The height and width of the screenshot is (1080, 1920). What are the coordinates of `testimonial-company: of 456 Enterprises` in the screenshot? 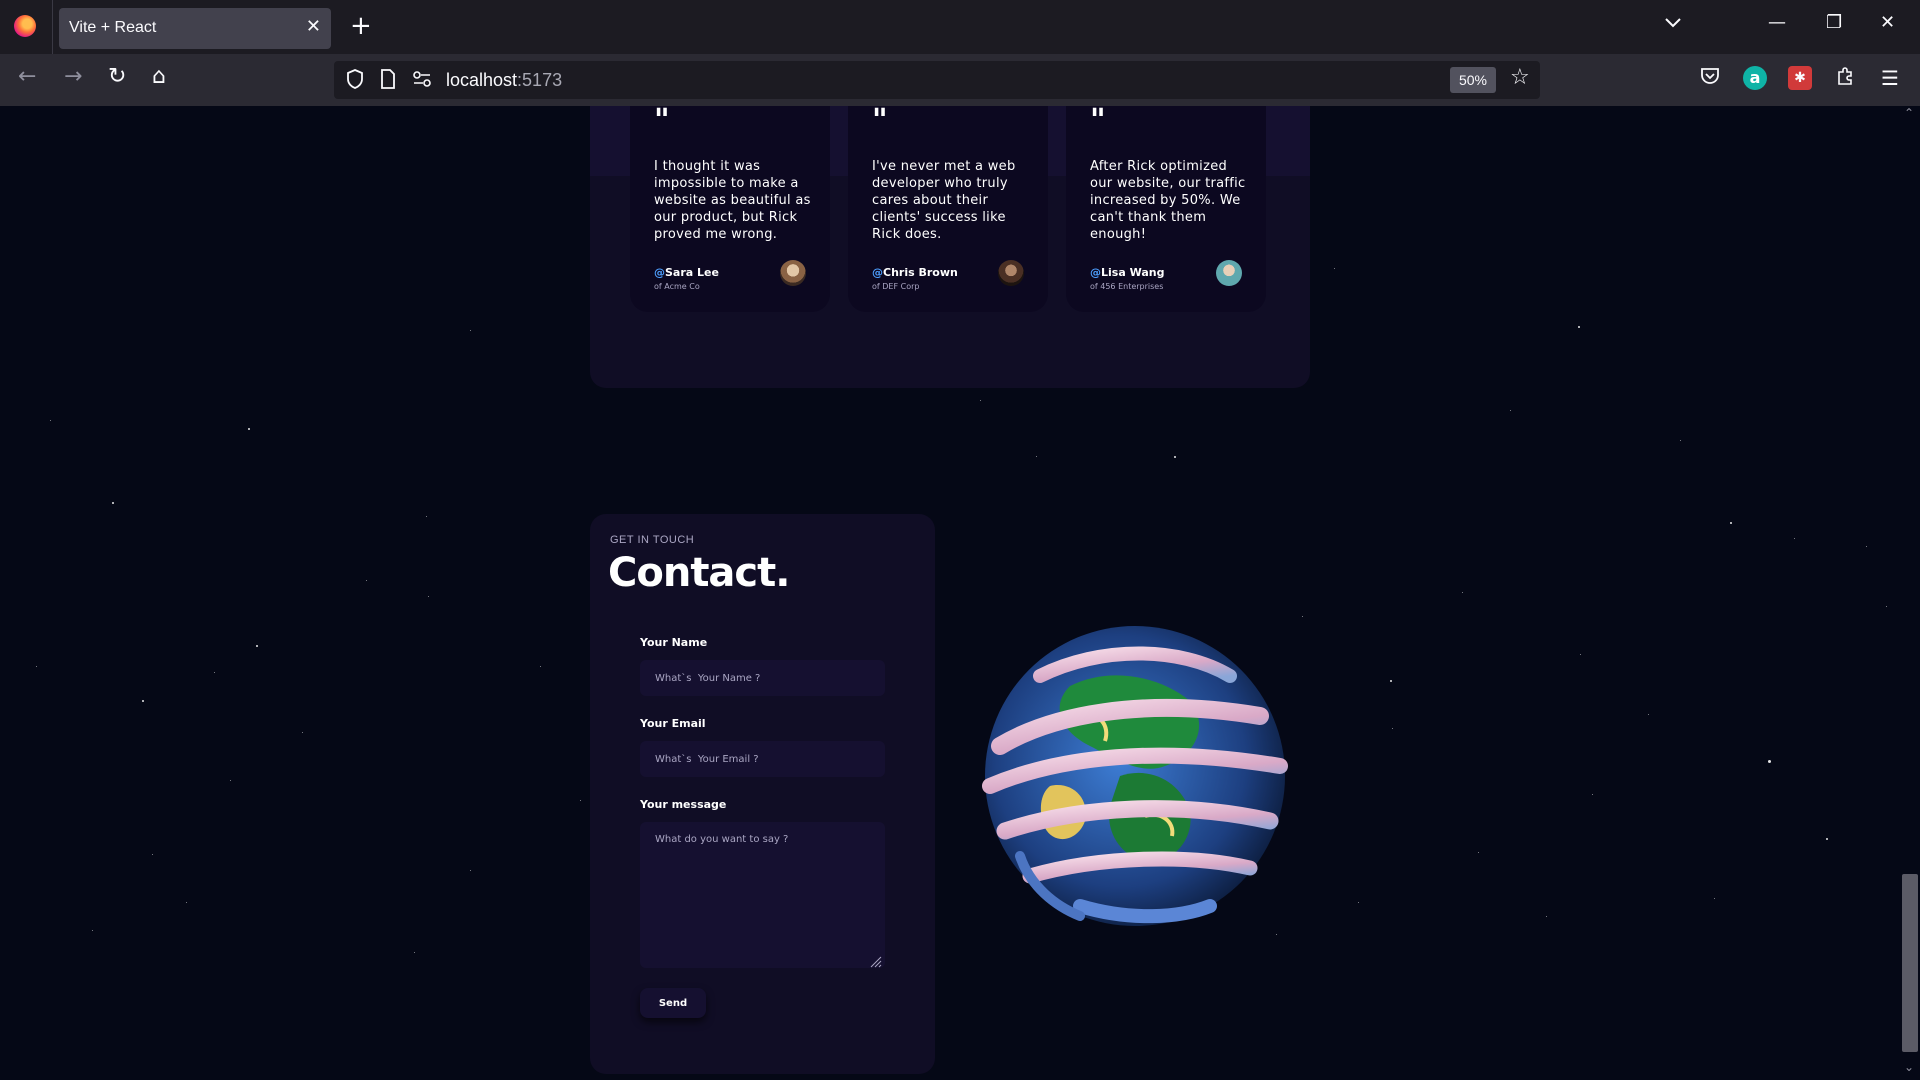 It's located at (1127, 286).